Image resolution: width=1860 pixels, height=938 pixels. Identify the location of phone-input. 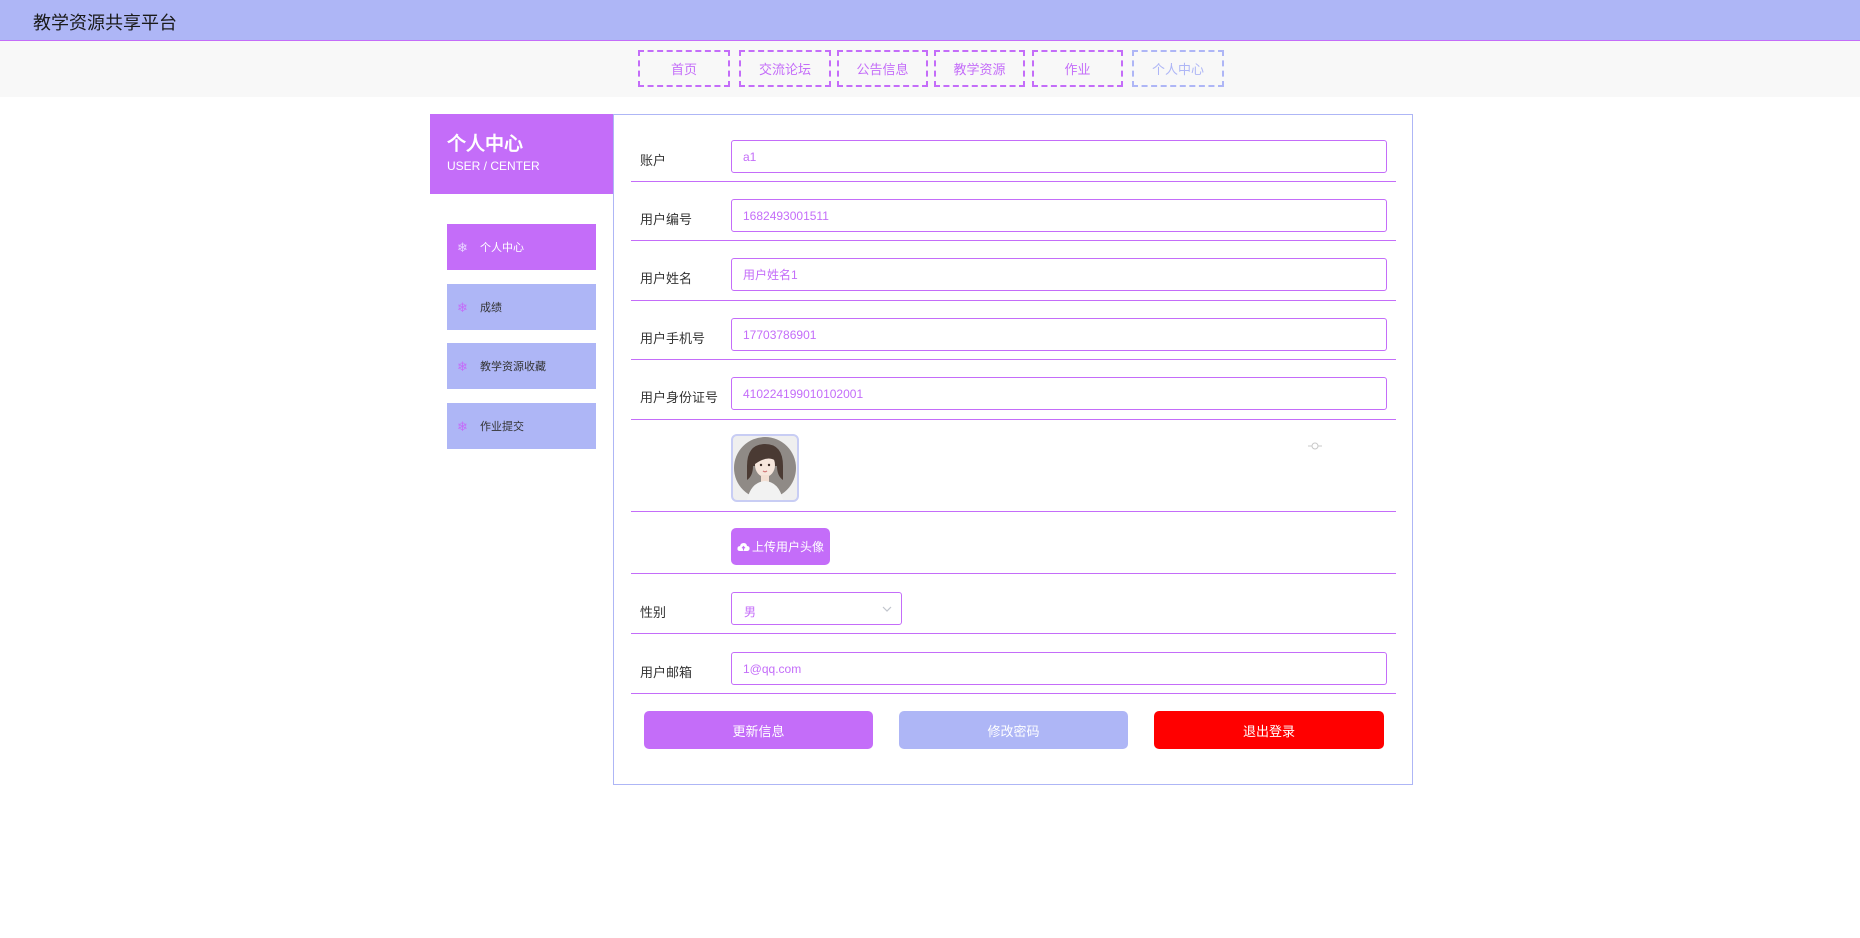
(1059, 334).